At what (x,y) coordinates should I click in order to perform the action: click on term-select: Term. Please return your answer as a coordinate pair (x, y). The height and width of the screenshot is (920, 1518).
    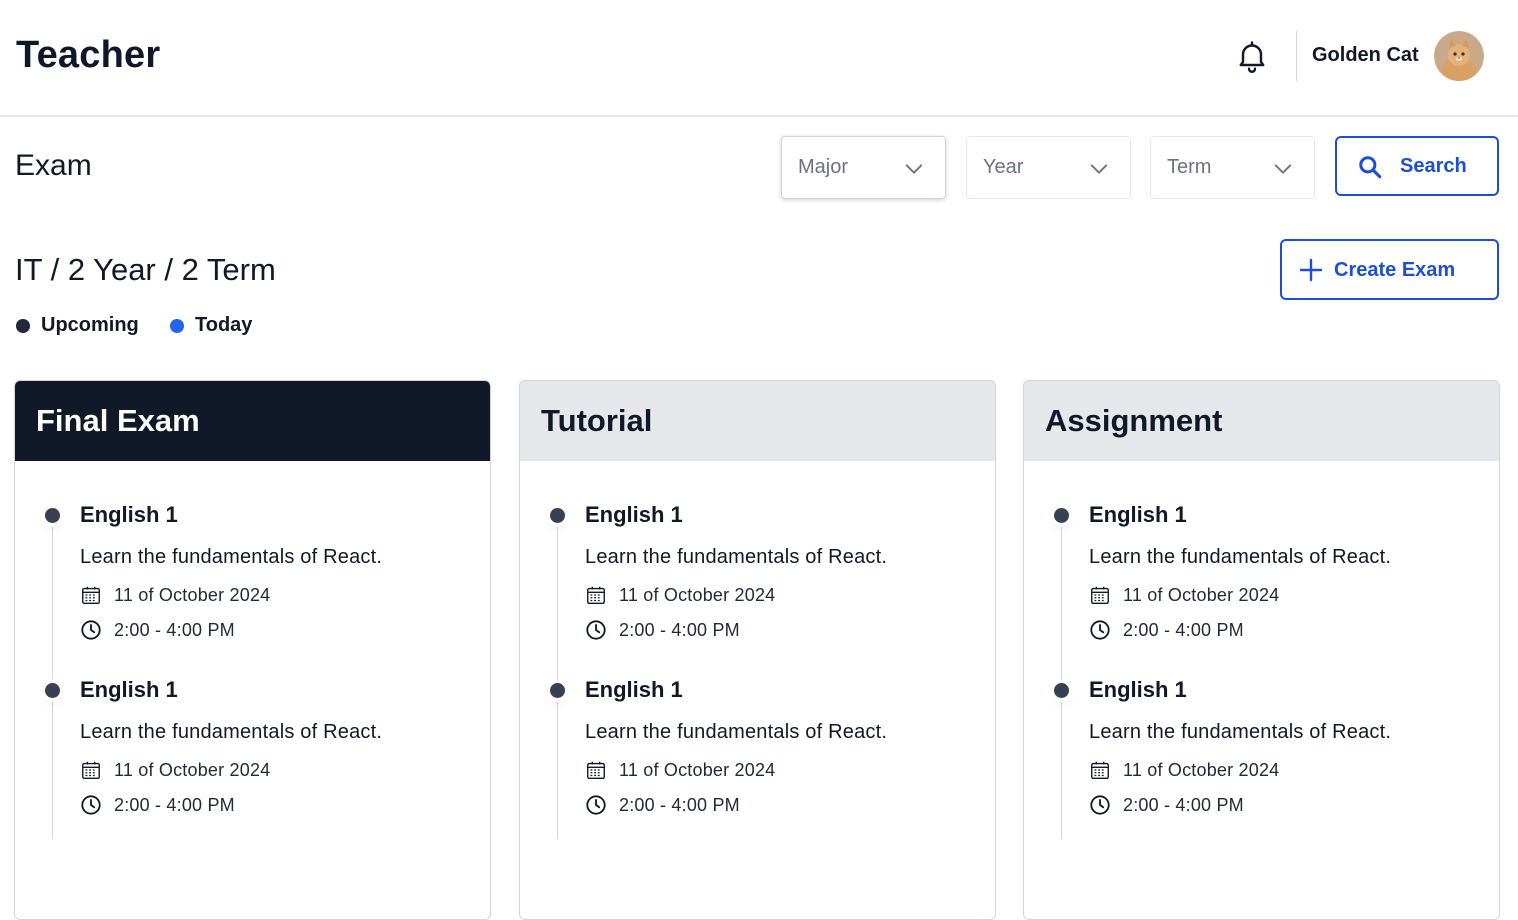
    Looking at the image, I should click on (1232, 167).